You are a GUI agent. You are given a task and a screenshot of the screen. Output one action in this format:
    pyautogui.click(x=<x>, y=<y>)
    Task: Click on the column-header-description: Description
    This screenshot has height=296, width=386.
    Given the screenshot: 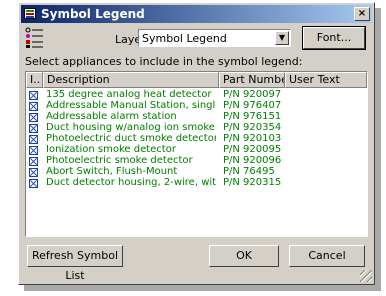 What is the action you would take?
    pyautogui.click(x=131, y=80)
    